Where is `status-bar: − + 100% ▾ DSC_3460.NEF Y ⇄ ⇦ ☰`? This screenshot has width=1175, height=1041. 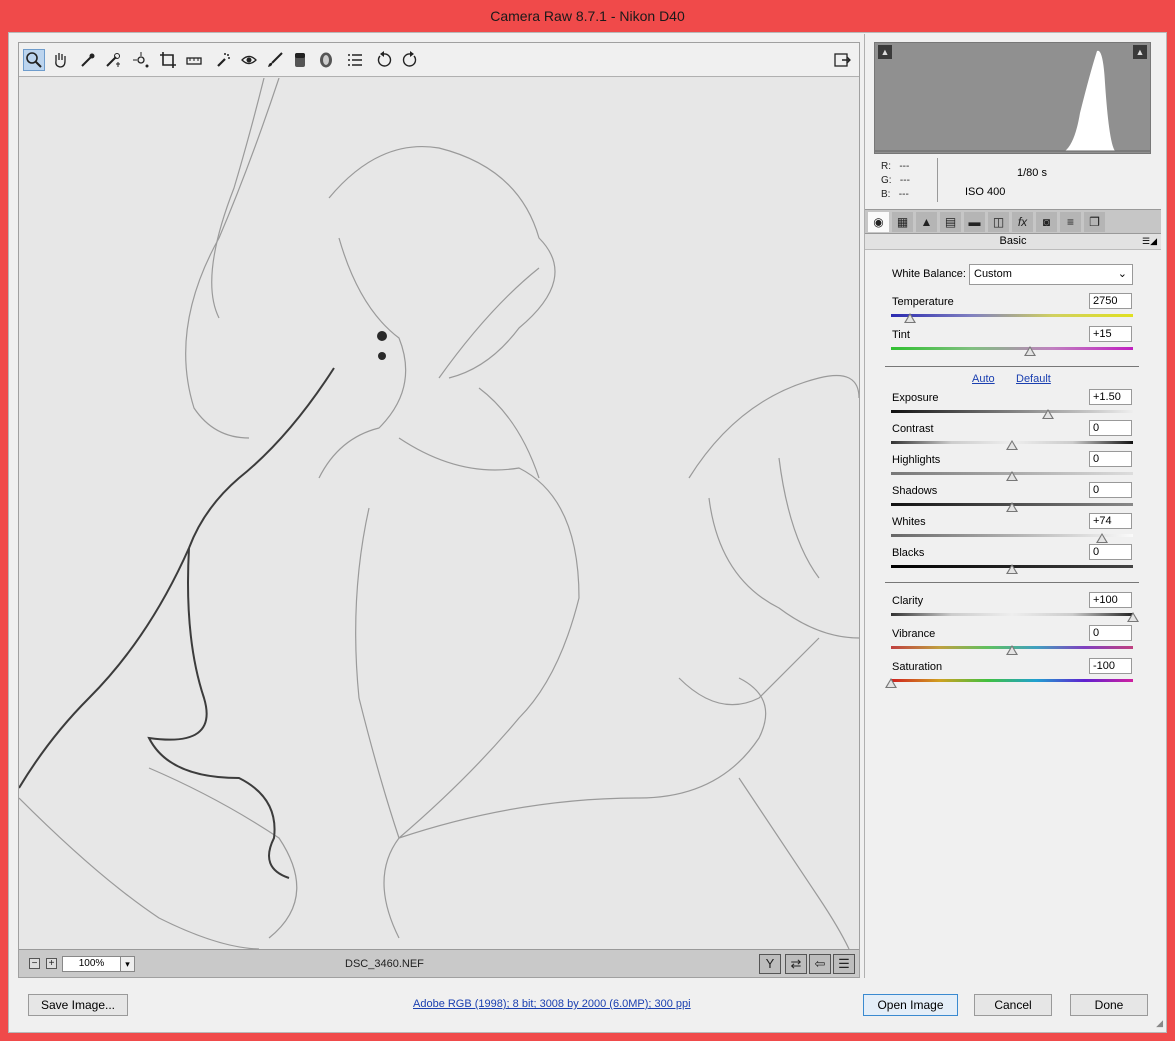
status-bar: − + 100% ▾ DSC_3460.NEF Y ⇄ ⇦ ☰ is located at coordinates (439, 963).